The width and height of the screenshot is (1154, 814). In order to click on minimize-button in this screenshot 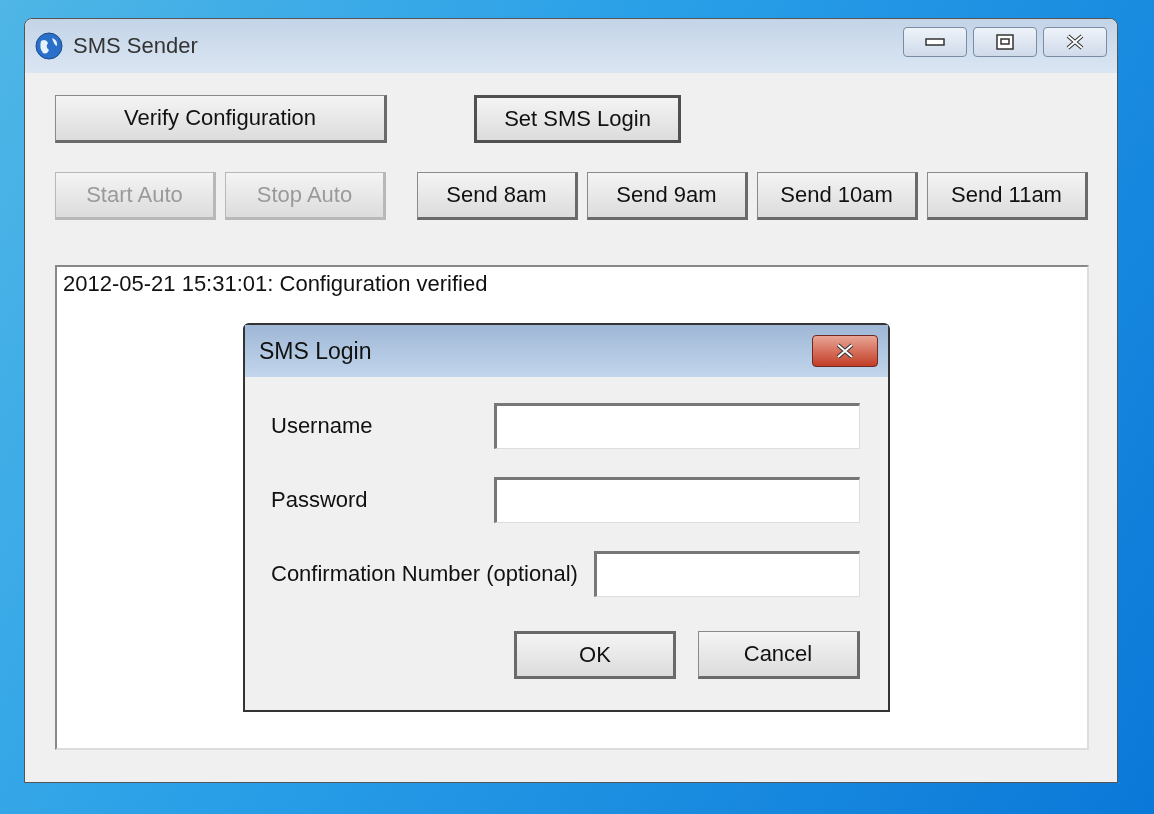, I will do `click(935, 42)`.